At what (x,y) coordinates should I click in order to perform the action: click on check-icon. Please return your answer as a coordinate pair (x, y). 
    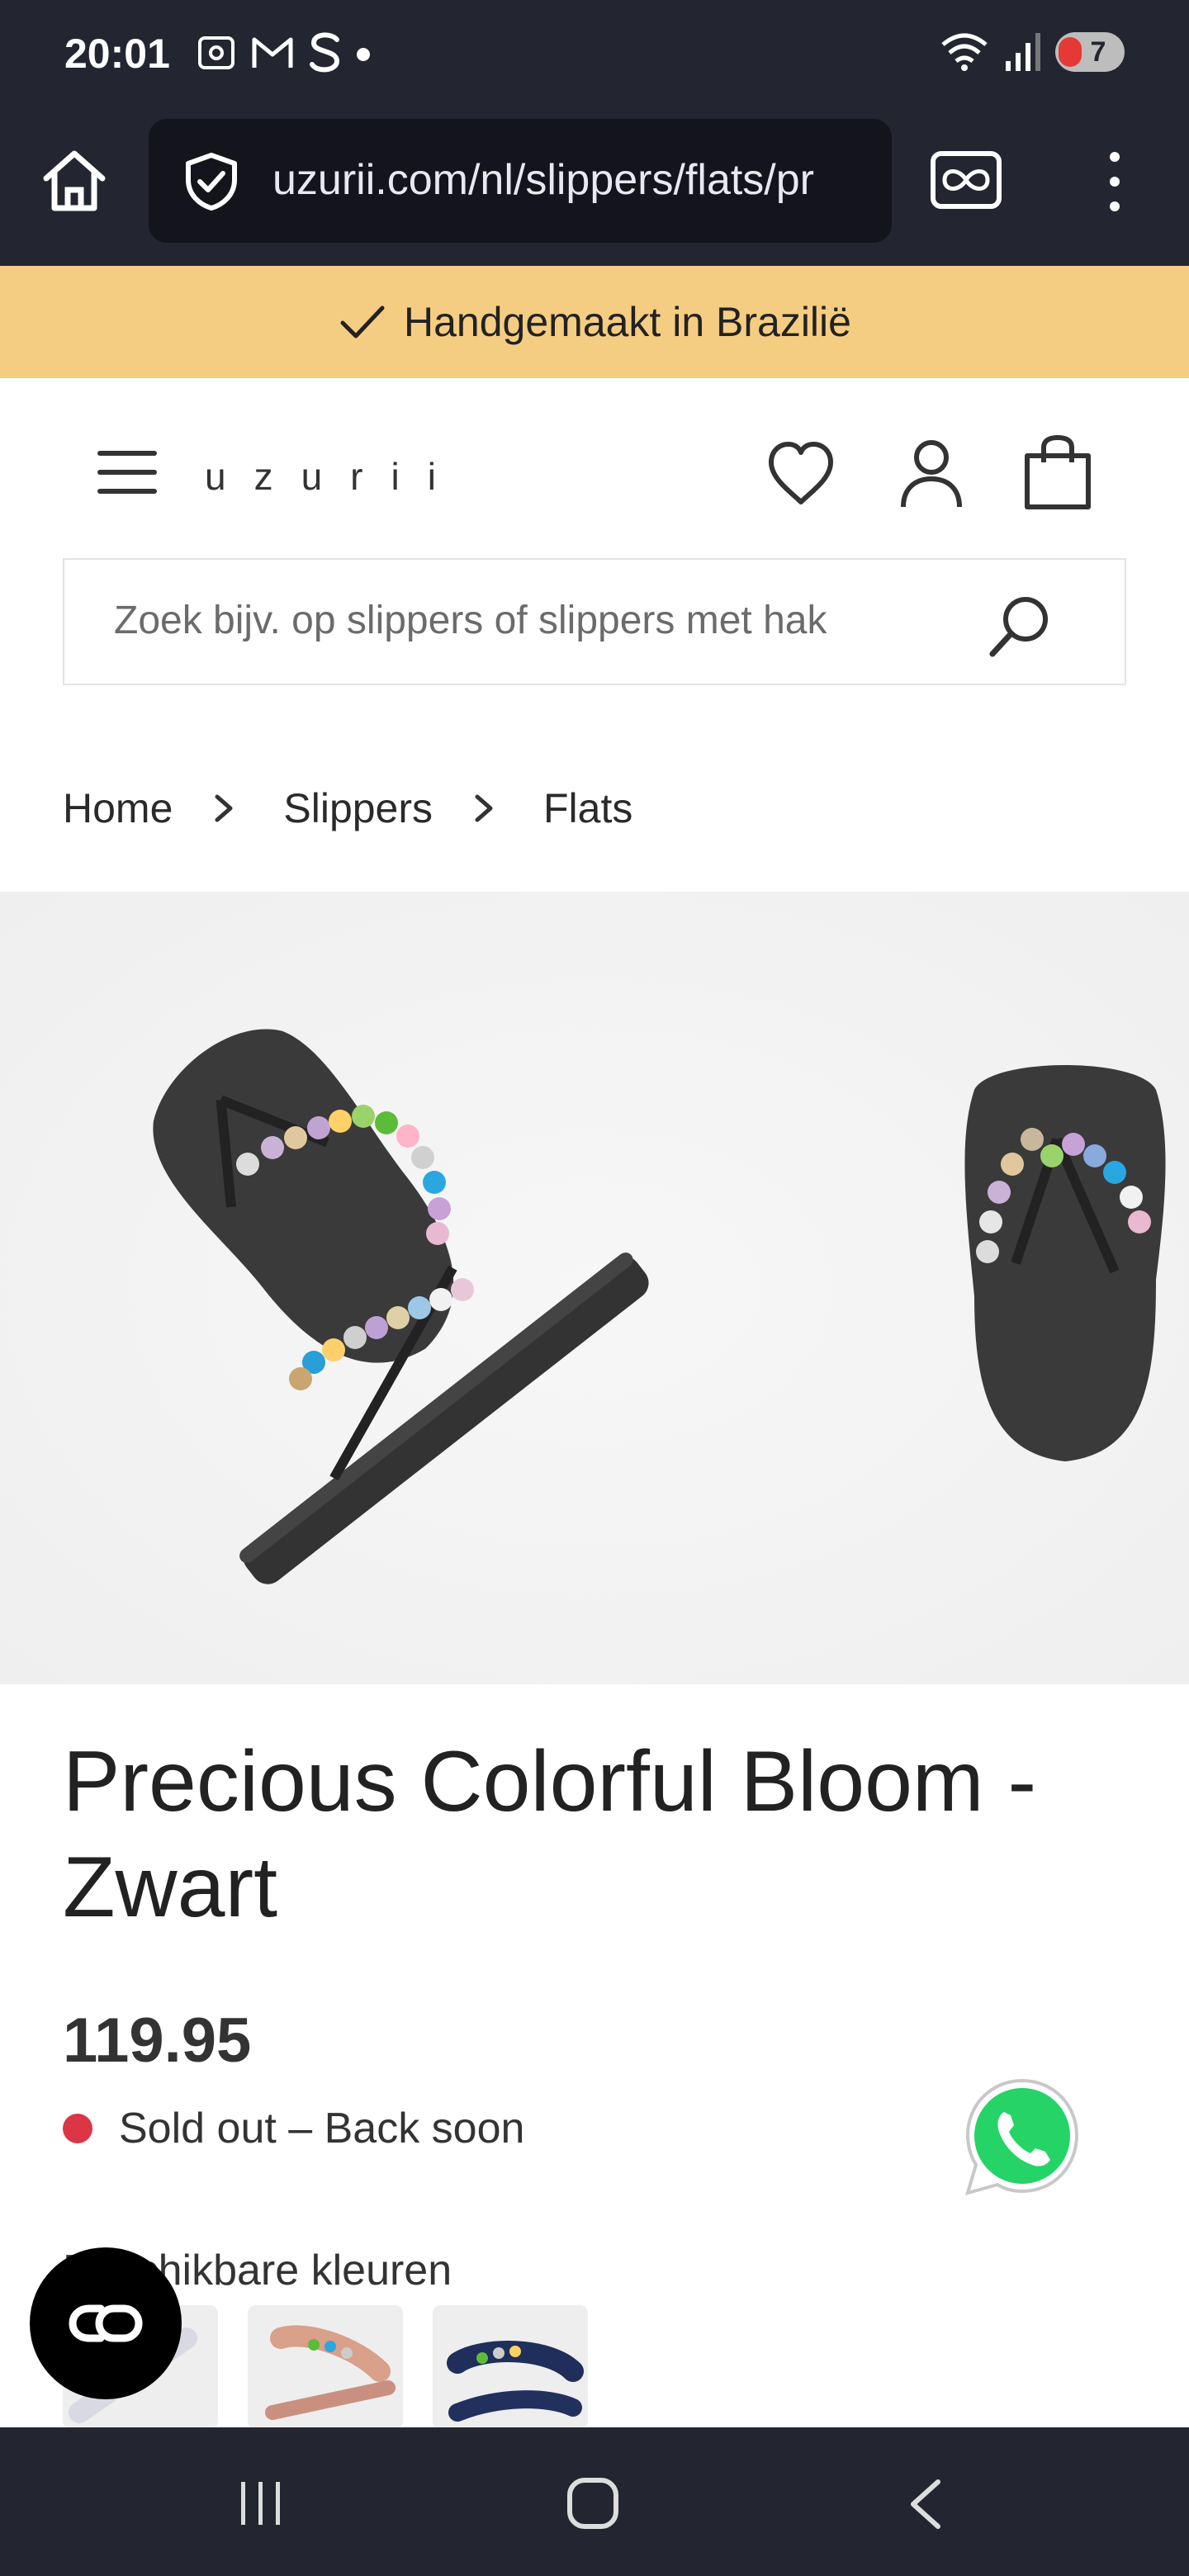
    Looking at the image, I should click on (362, 322).